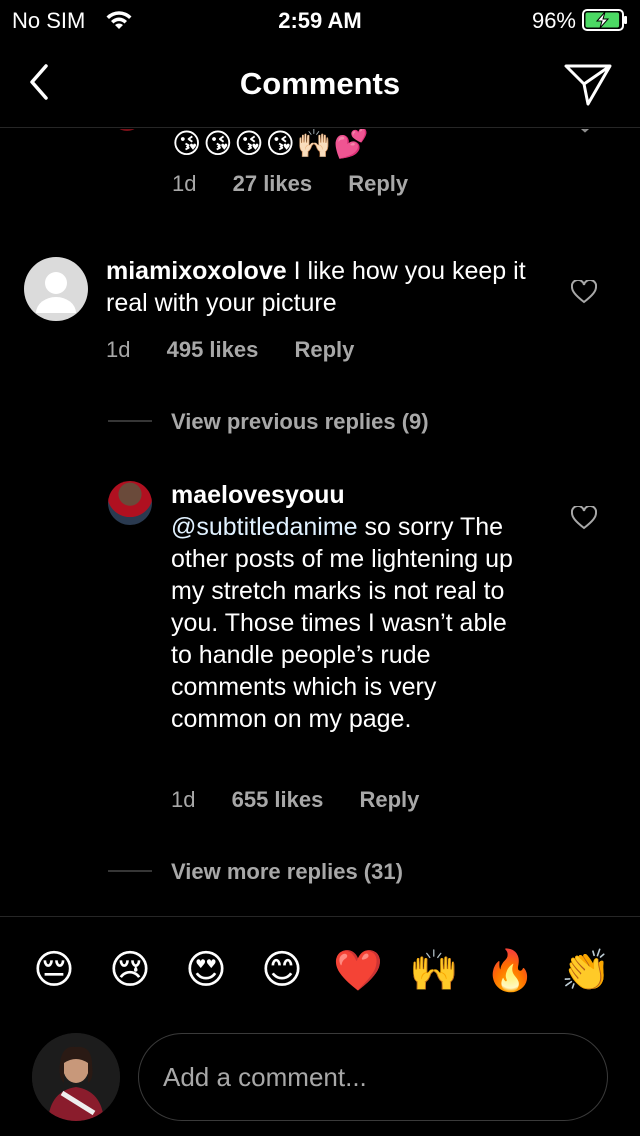 The image size is (640, 1136). I want to click on comment-input-wrapper, so click(373, 1077).